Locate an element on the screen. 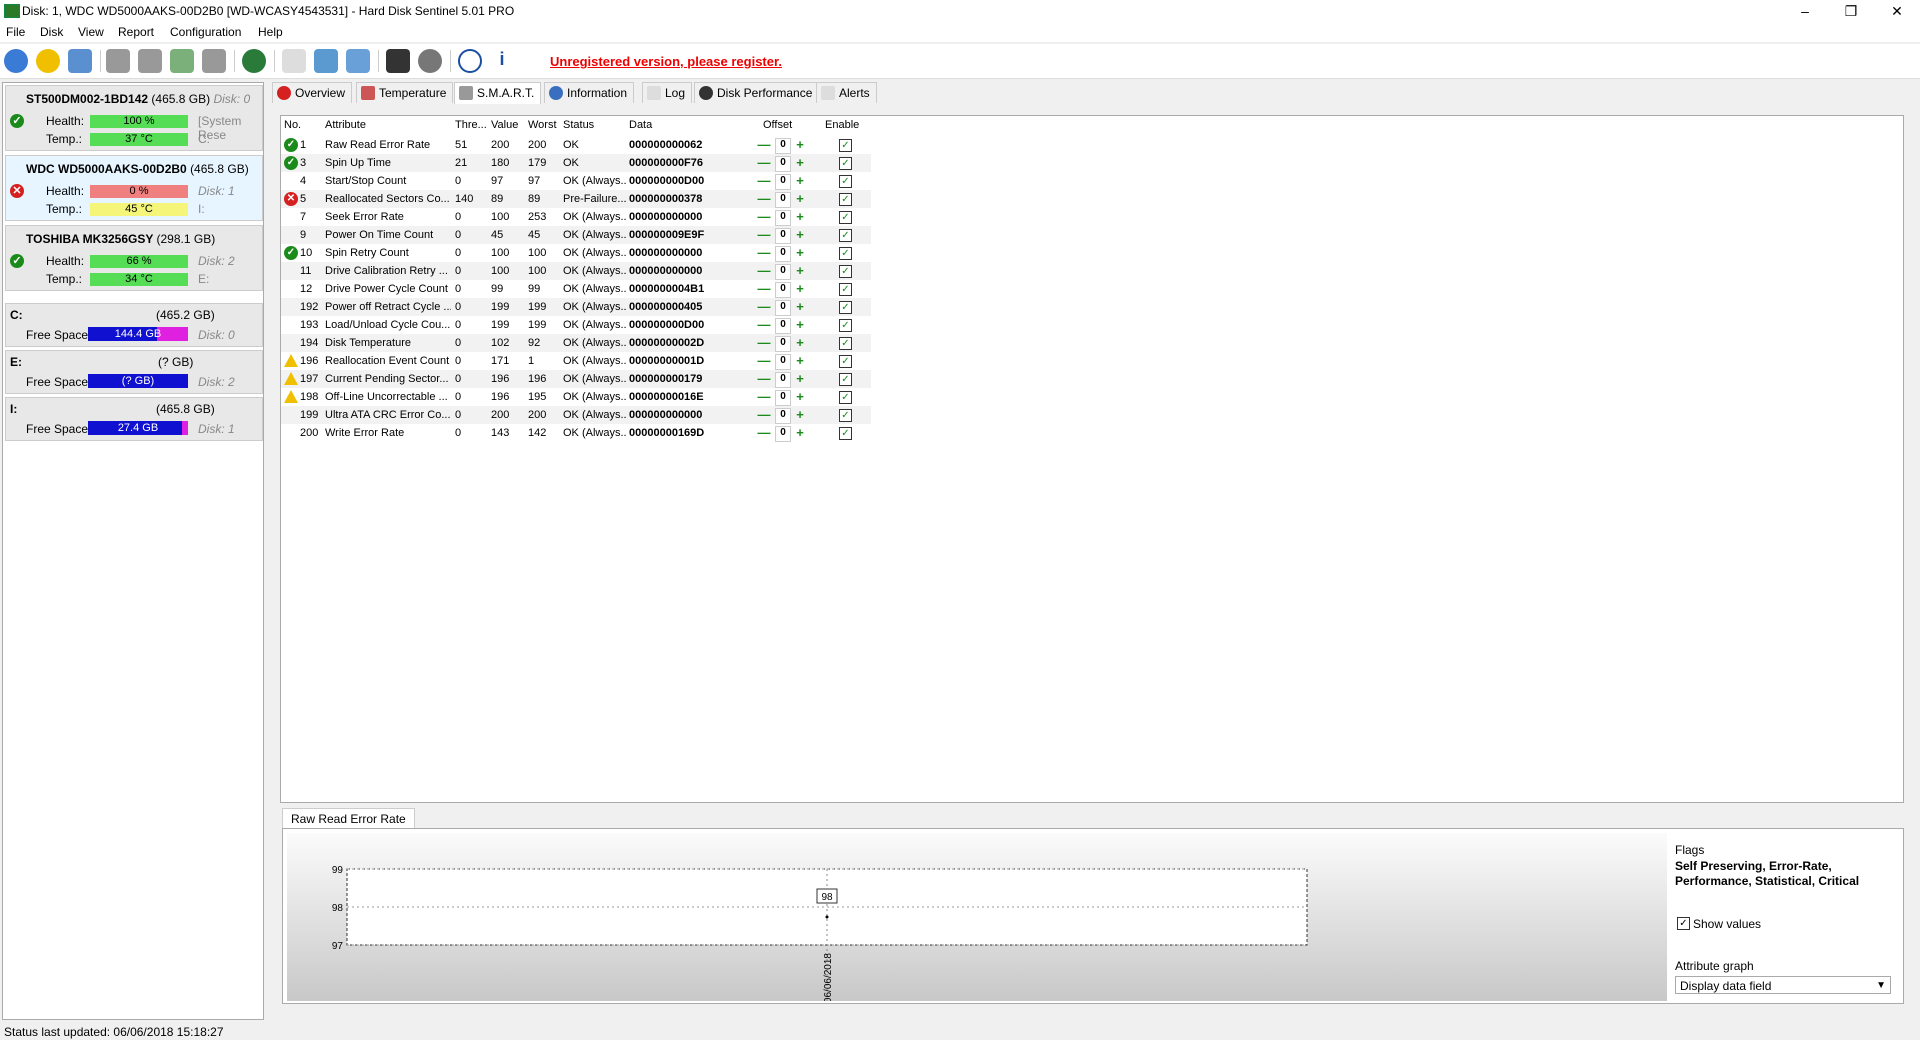 This screenshot has height=1040, width=1920. restore-button: ❐ is located at coordinates (1851, 11).